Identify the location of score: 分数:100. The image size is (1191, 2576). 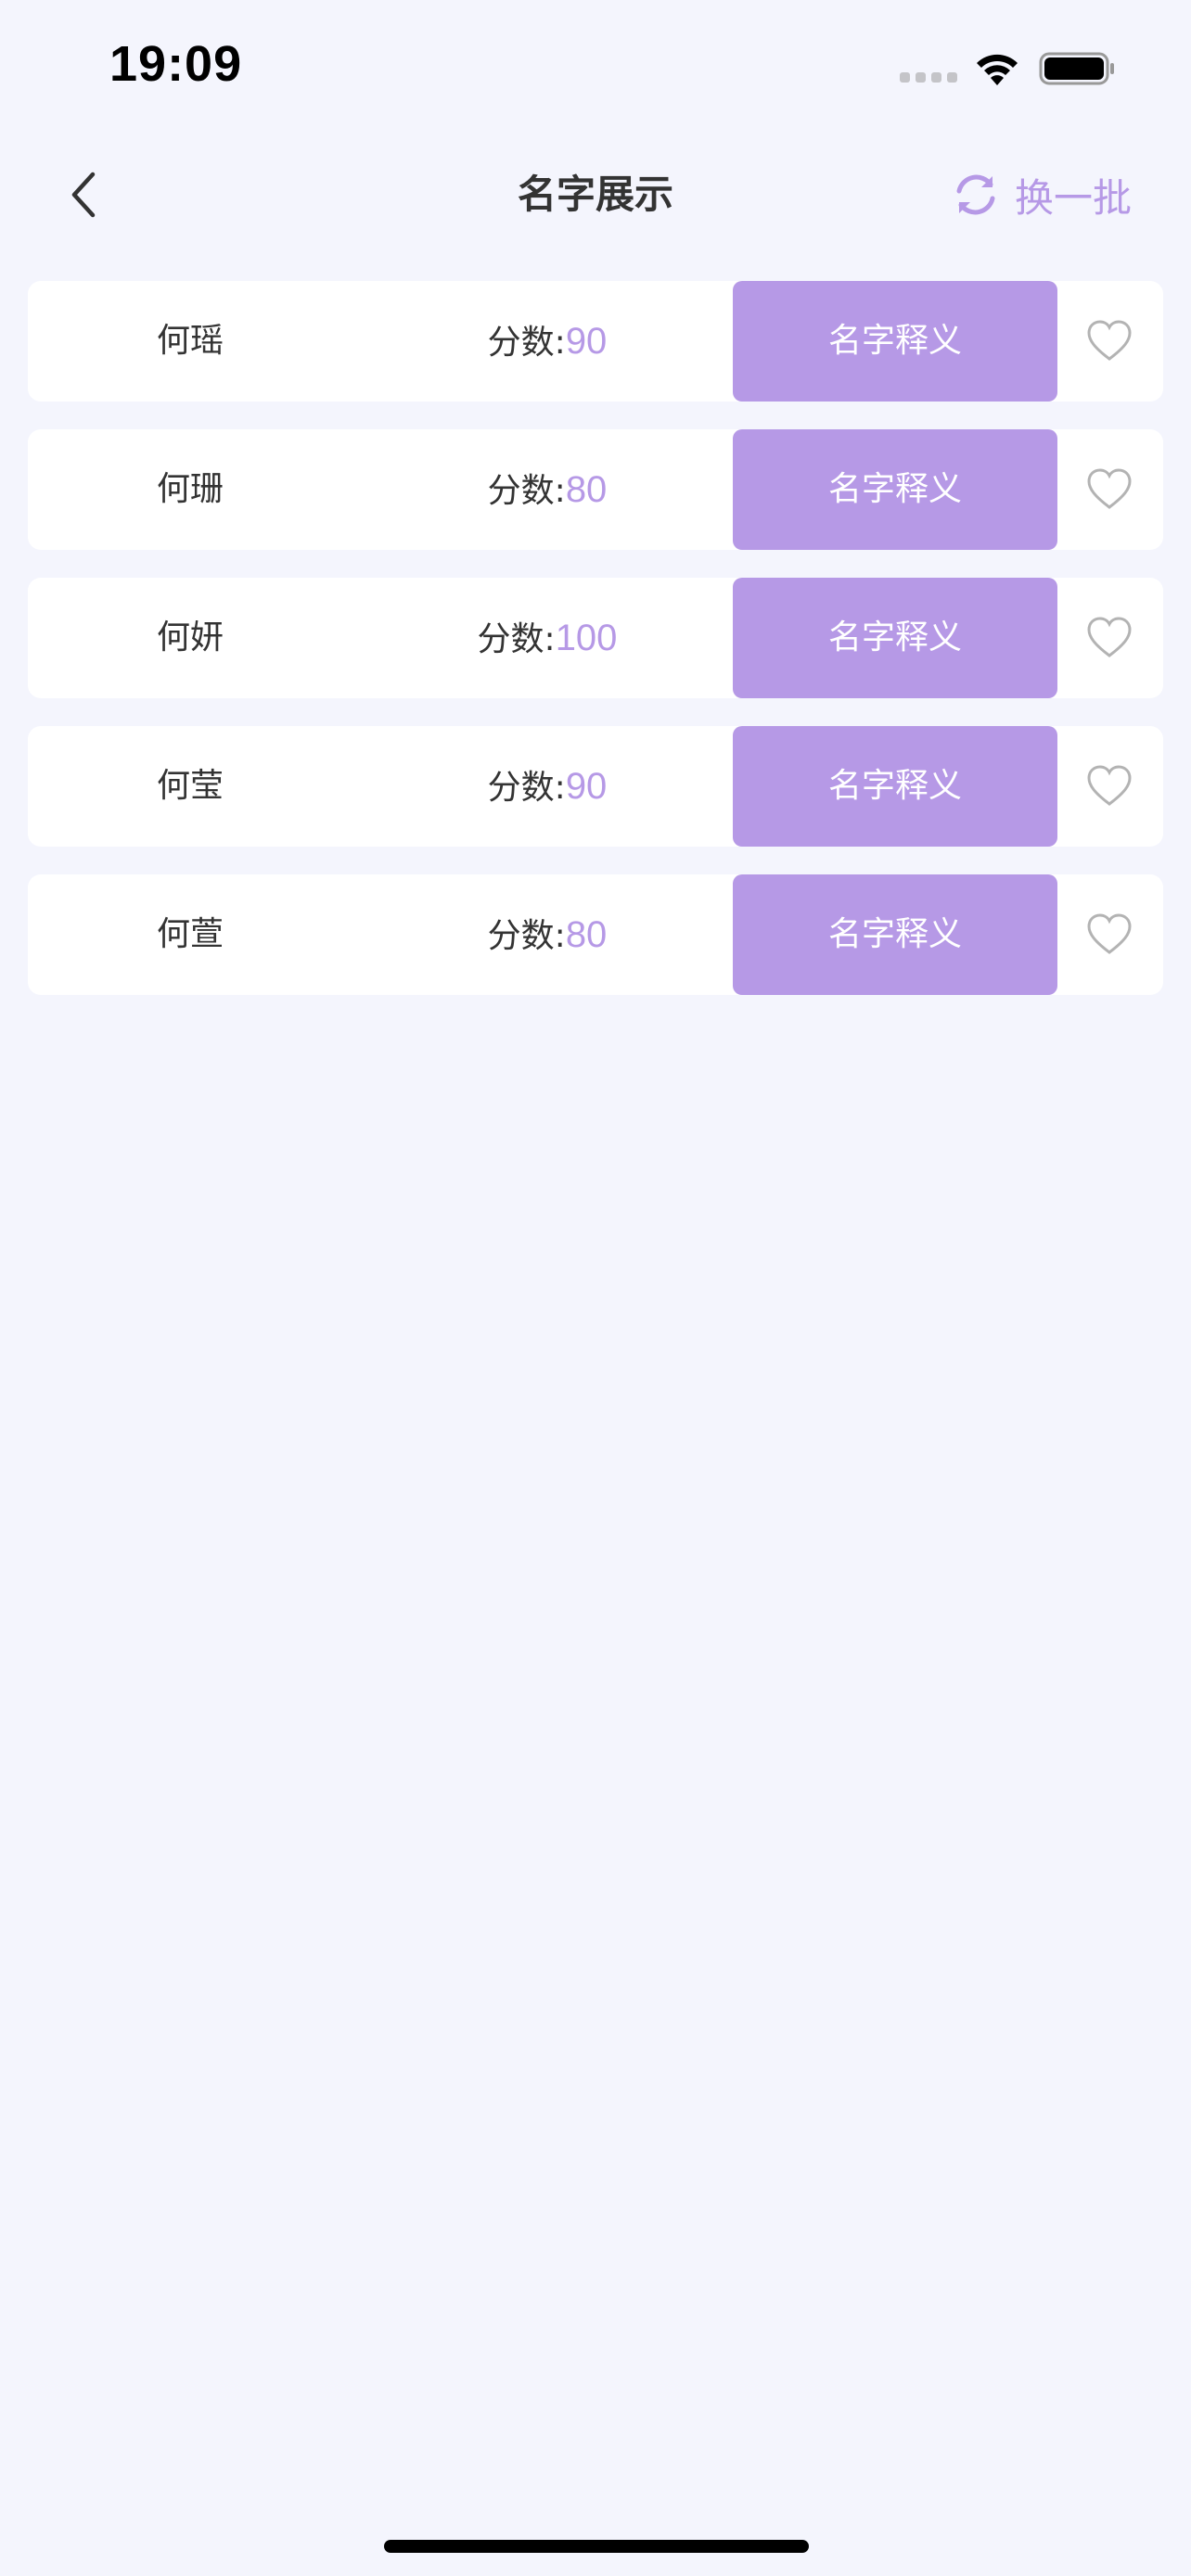
(547, 638).